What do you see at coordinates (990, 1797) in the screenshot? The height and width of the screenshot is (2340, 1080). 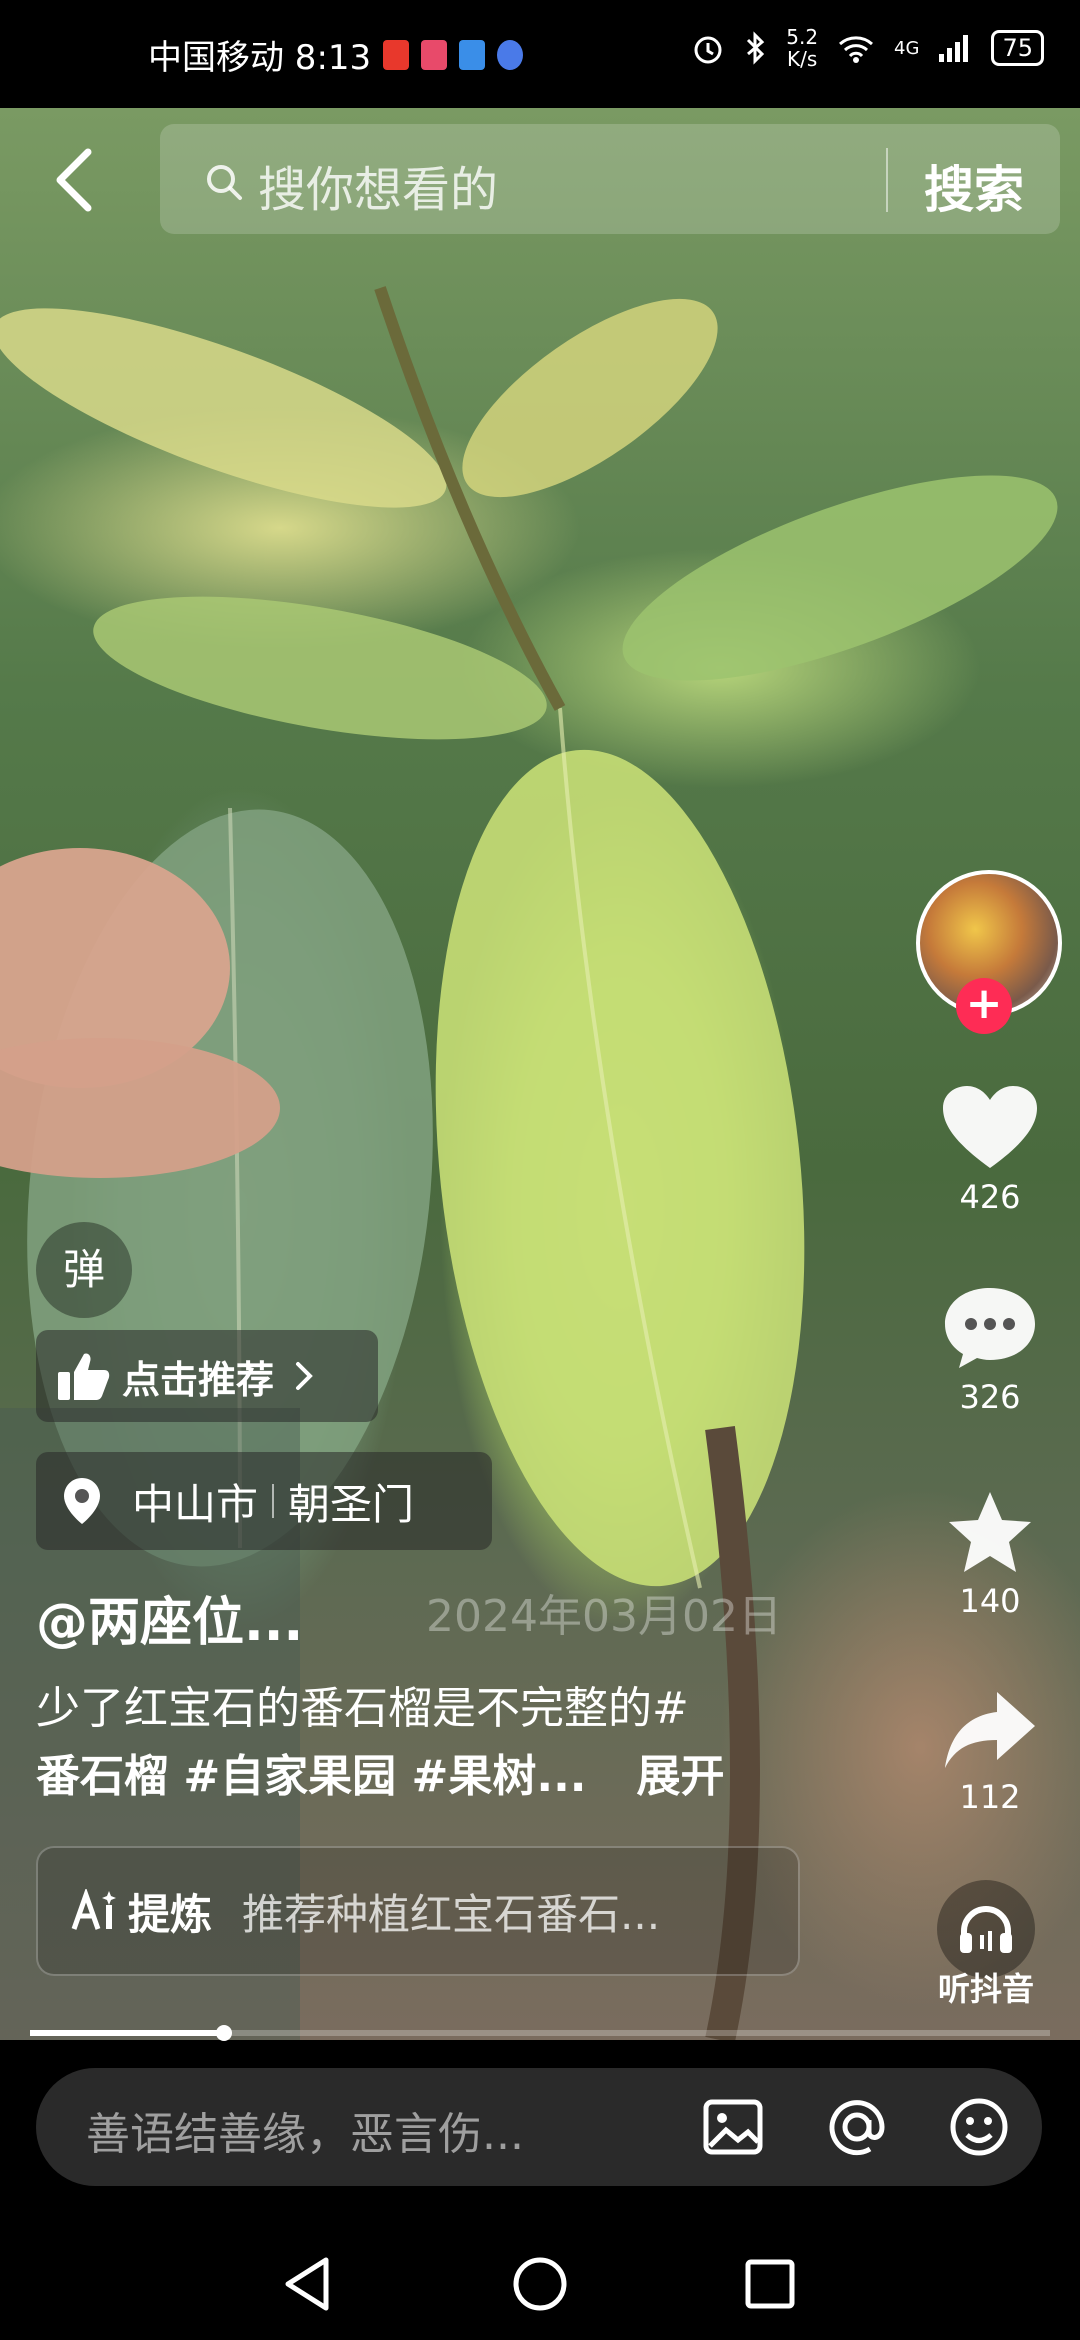 I see `share-count: 112` at bounding box center [990, 1797].